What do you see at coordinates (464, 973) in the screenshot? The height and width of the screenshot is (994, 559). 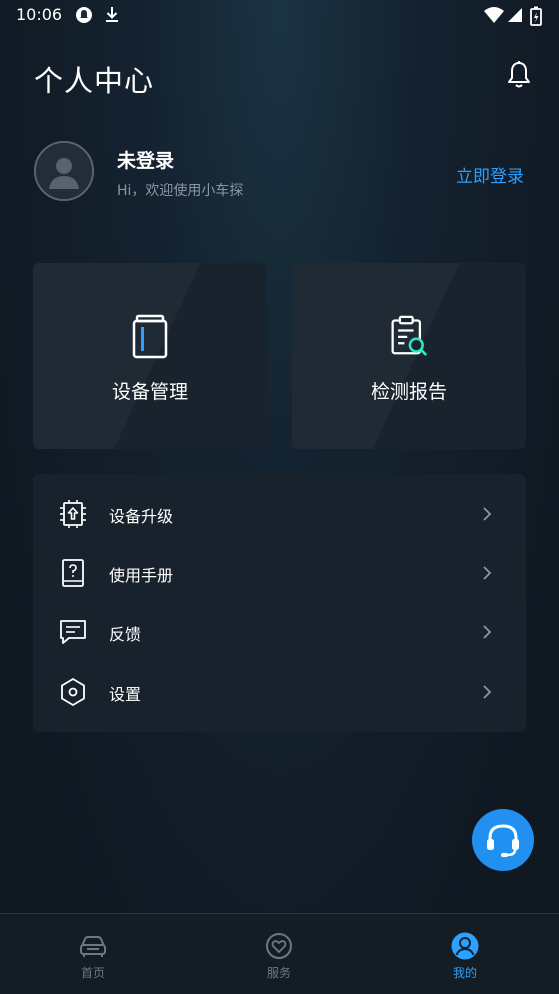 I see `nav-label-mine: 我的` at bounding box center [464, 973].